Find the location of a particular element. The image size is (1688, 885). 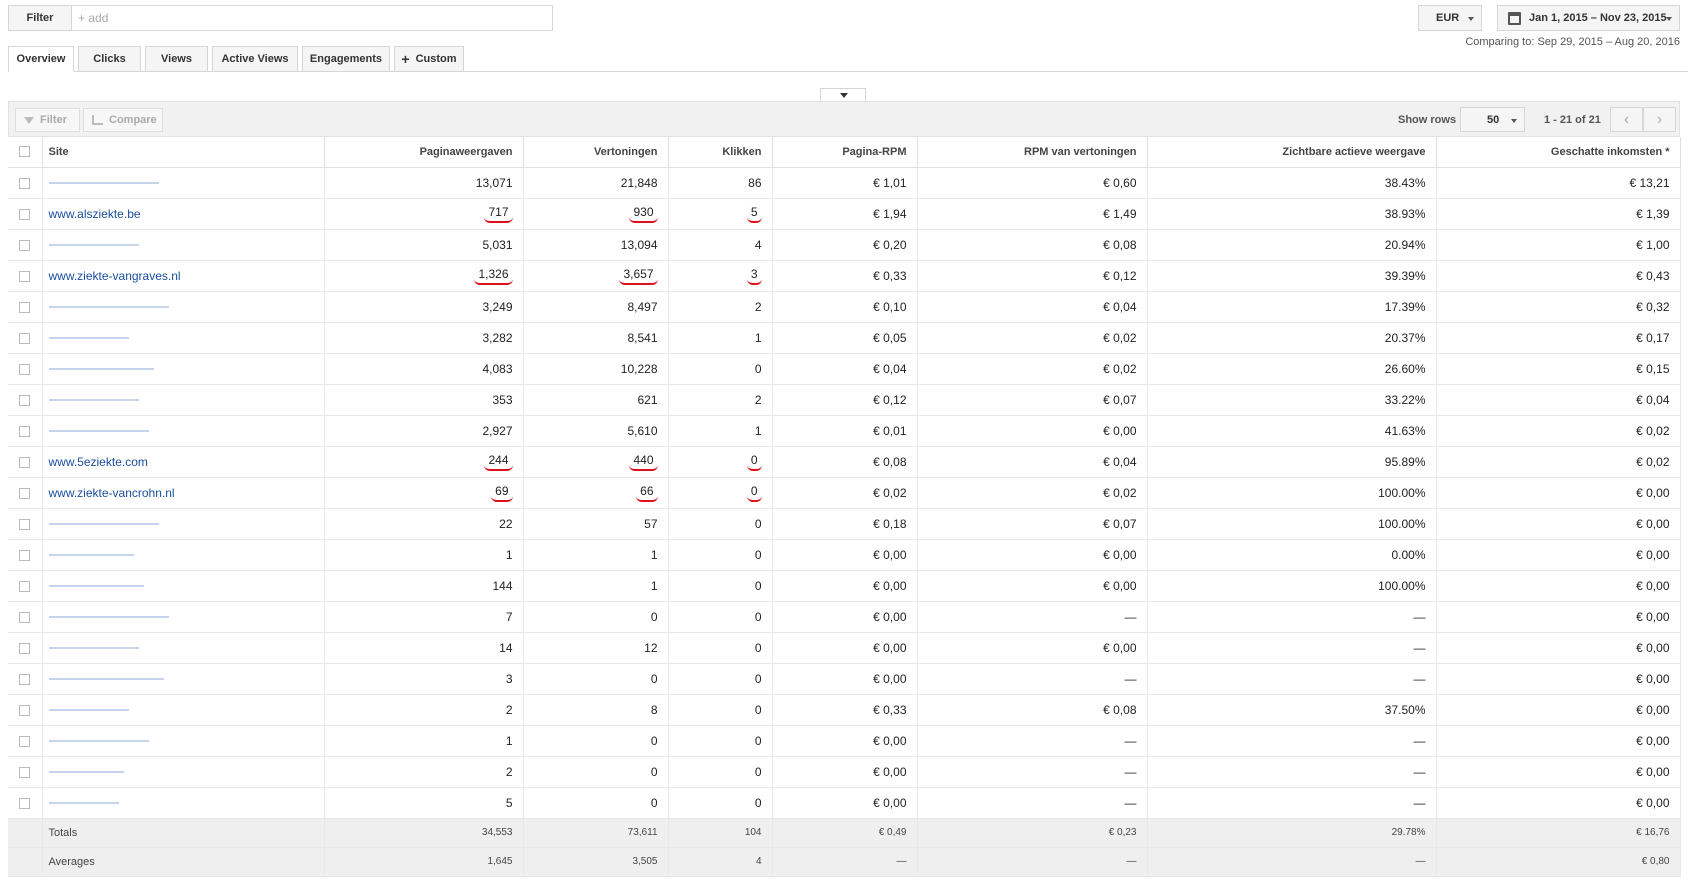

site-cell: www.ziekte-vancrohn.nl is located at coordinates (183, 493).